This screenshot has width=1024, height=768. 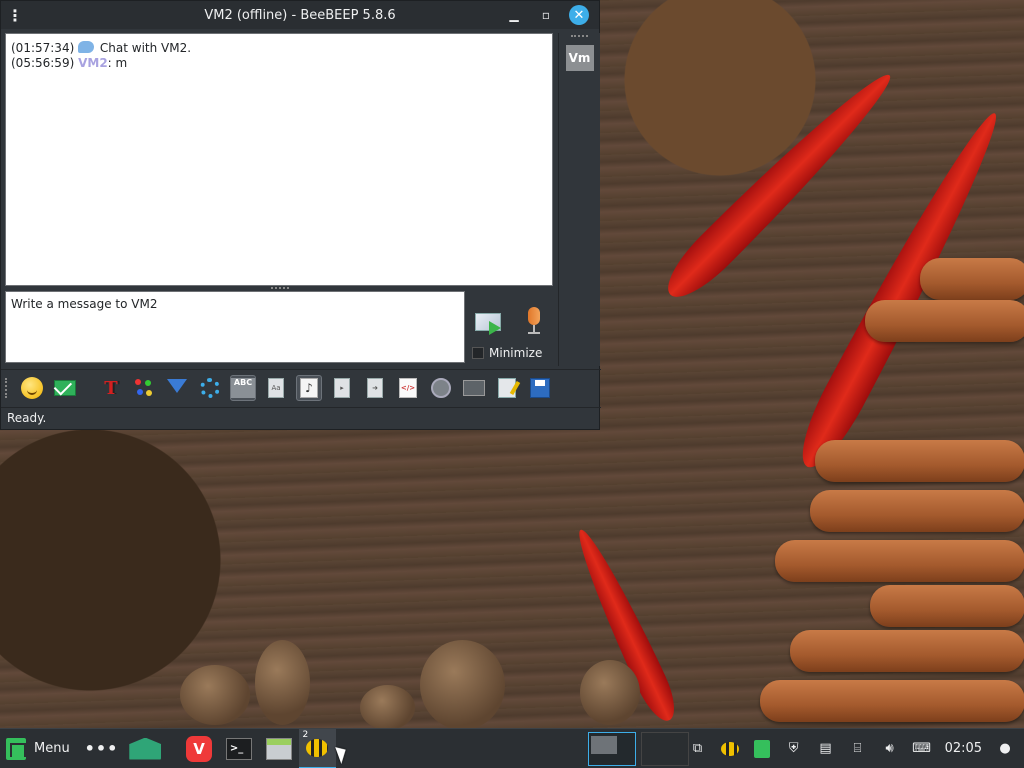 I want to click on network-icon: ⌸, so click(x=858, y=749).